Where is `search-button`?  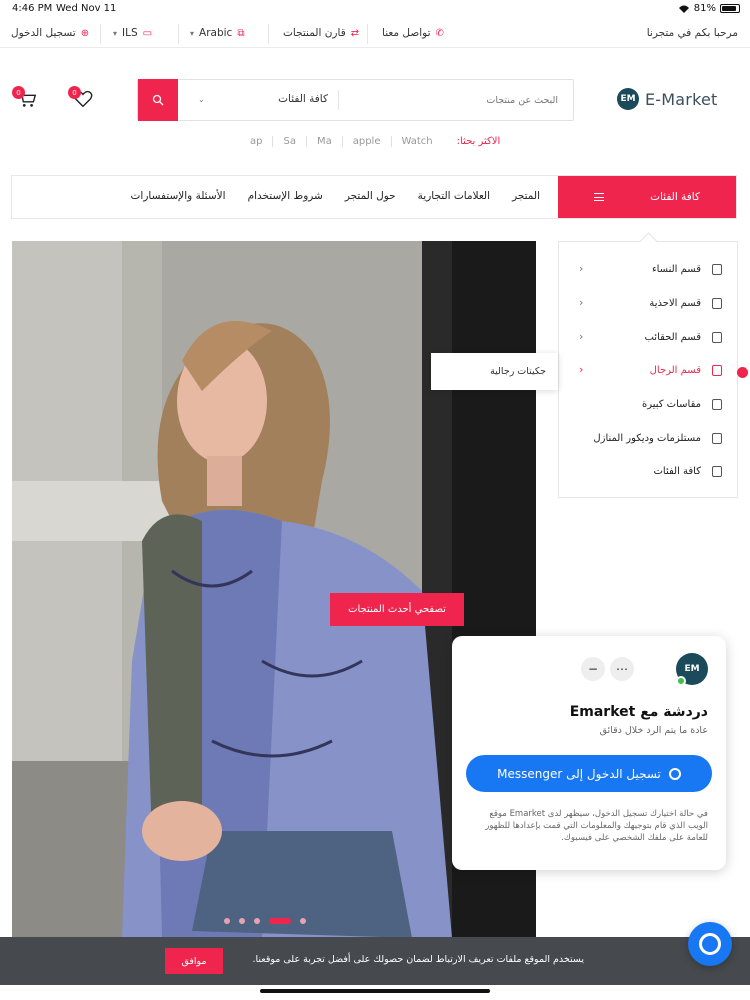
search-button is located at coordinates (158, 100).